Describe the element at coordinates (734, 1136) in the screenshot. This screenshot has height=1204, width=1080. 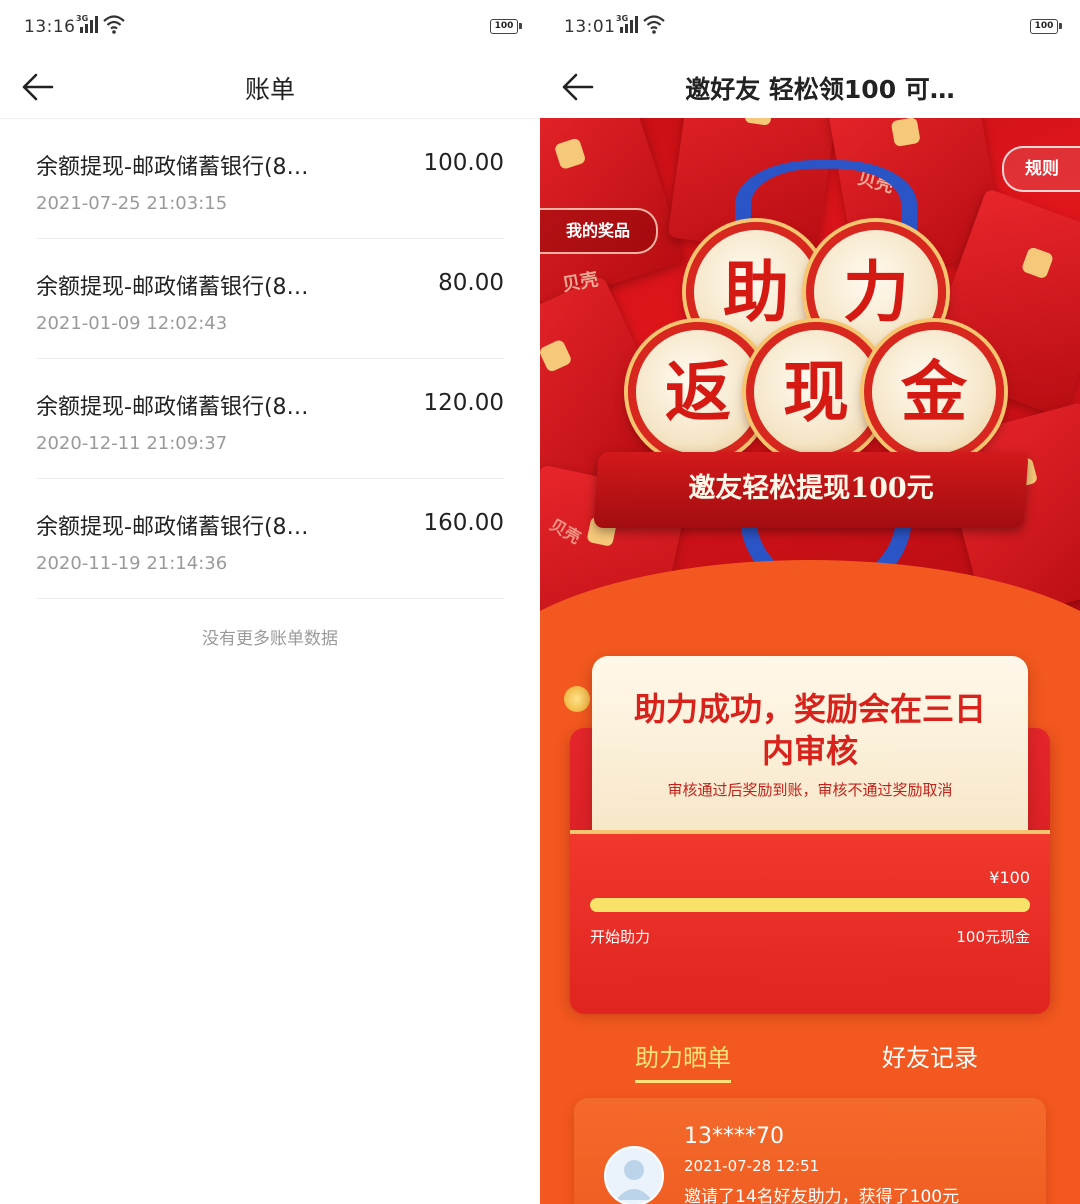
I see `record-name: 13****70` at that location.